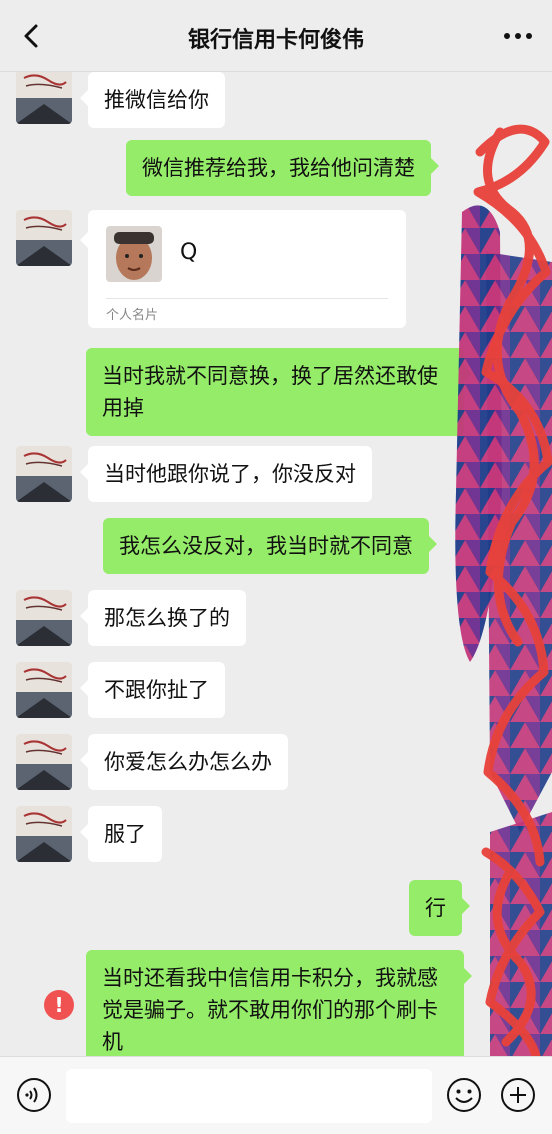 This screenshot has height=1134, width=552. I want to click on chat-title: 银行信用卡何俊伟, so click(275, 40).